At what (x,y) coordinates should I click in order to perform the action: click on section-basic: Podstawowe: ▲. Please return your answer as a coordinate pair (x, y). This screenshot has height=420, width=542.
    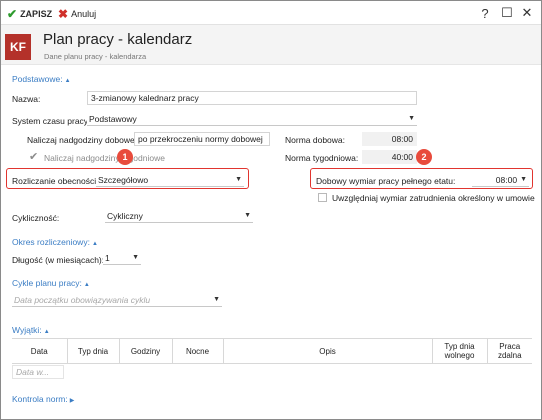
    Looking at the image, I should click on (41, 79).